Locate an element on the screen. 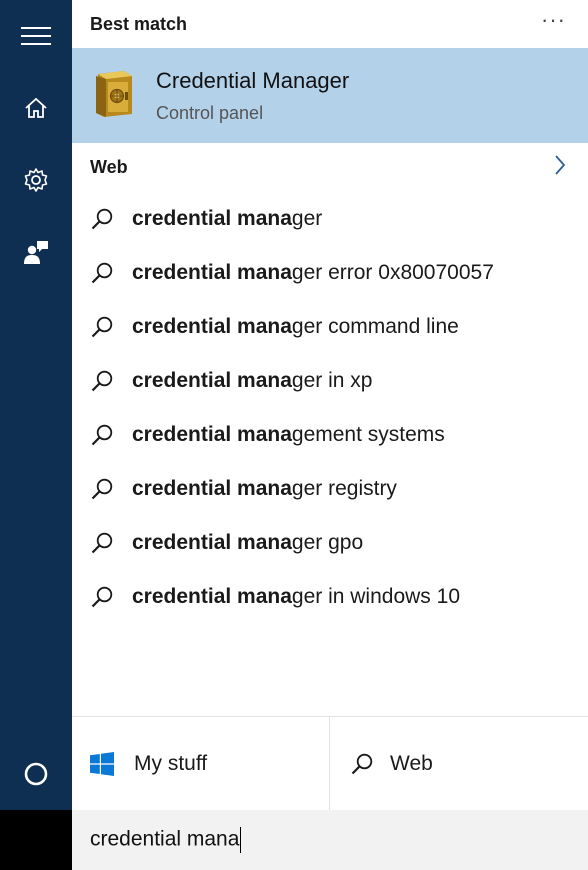 This screenshot has height=870, width=588. web-result-completion: ger in xp is located at coordinates (332, 380).